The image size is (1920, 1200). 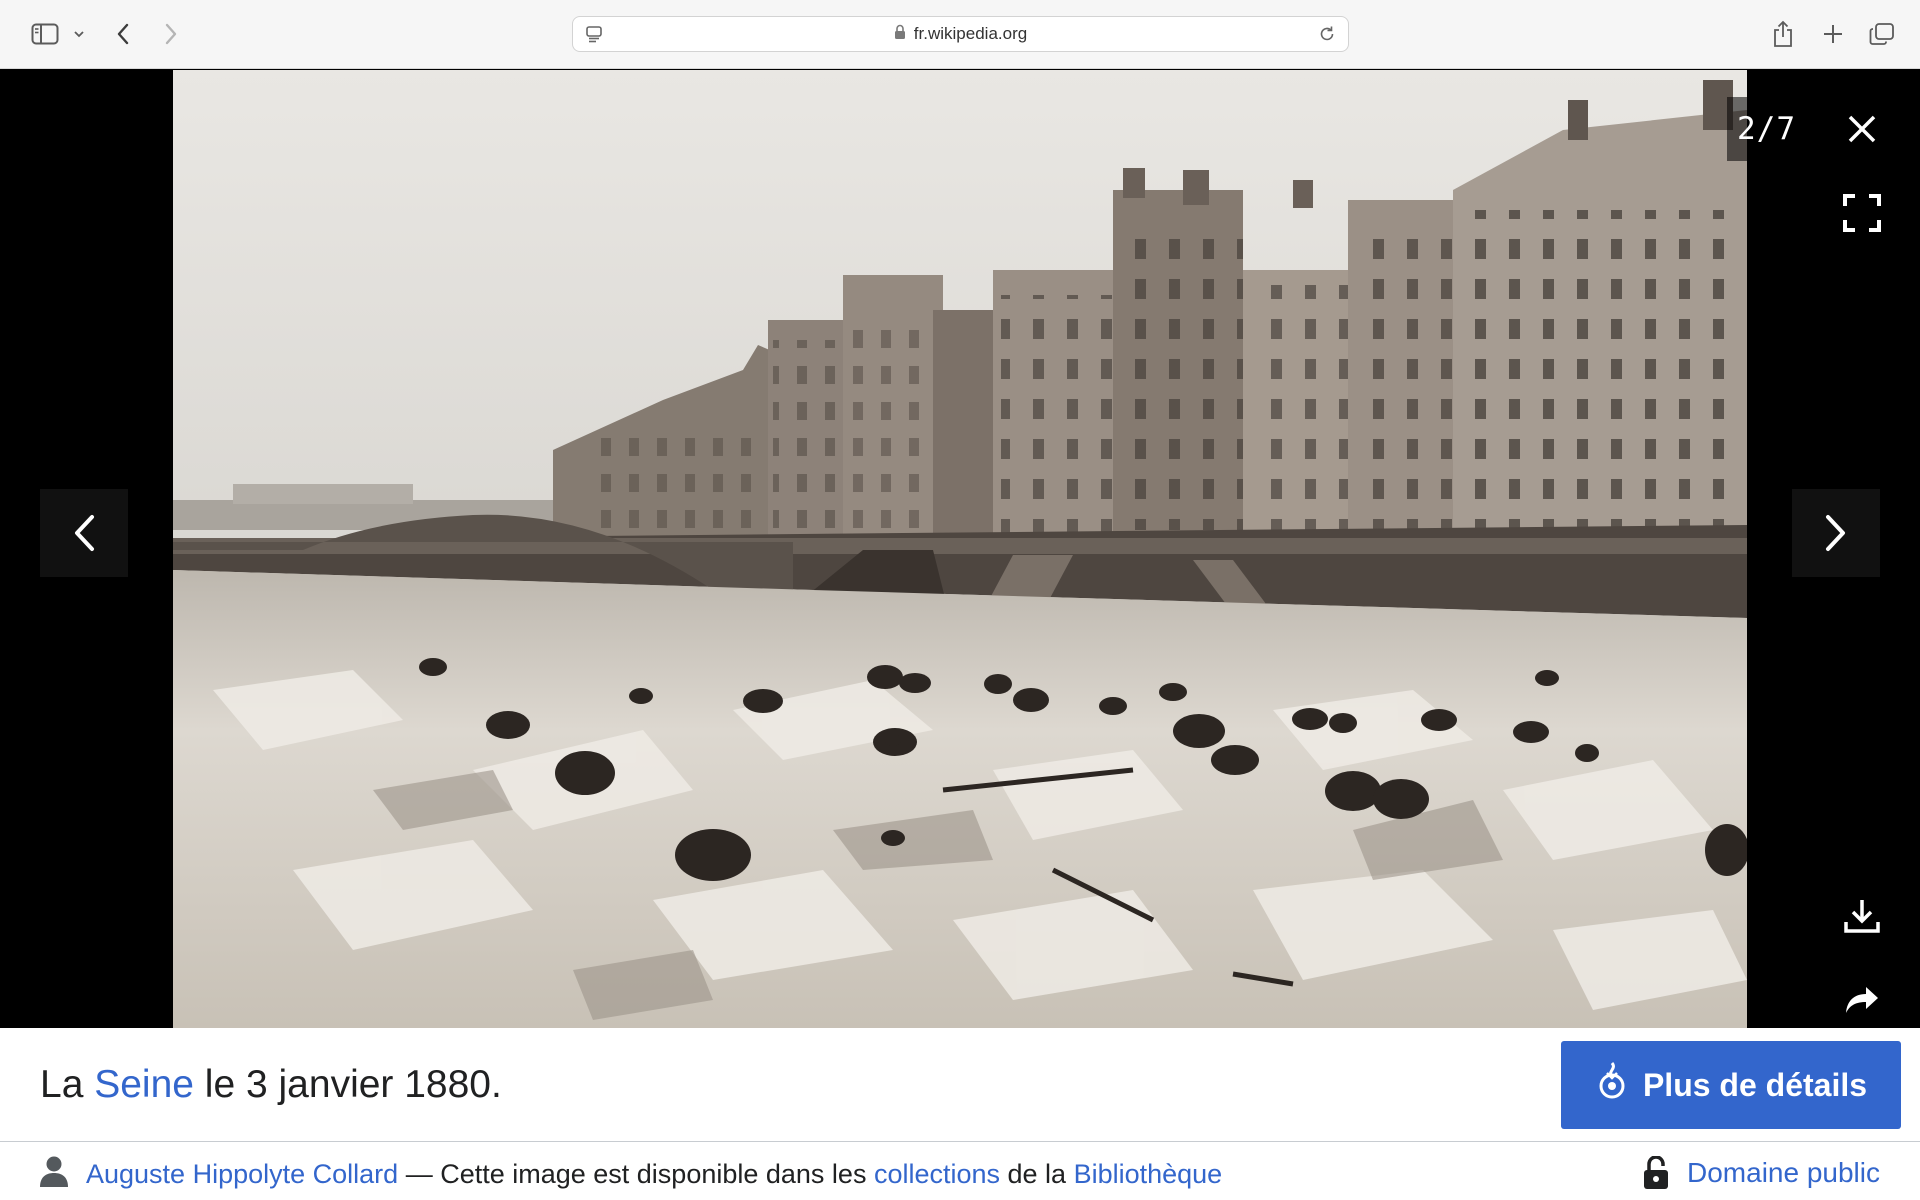 What do you see at coordinates (1862, 916) in the screenshot?
I see `download-icon` at bounding box center [1862, 916].